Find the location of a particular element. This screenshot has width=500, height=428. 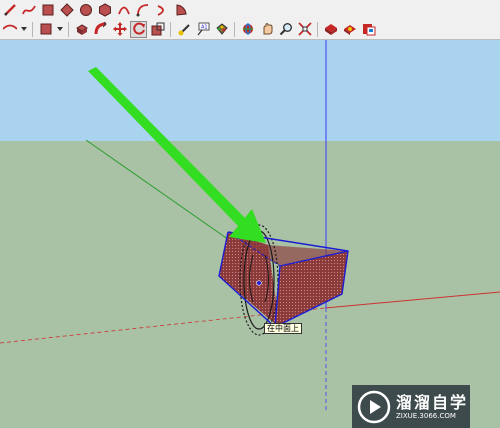

follow-me-tool-icon is located at coordinates (100, 29).